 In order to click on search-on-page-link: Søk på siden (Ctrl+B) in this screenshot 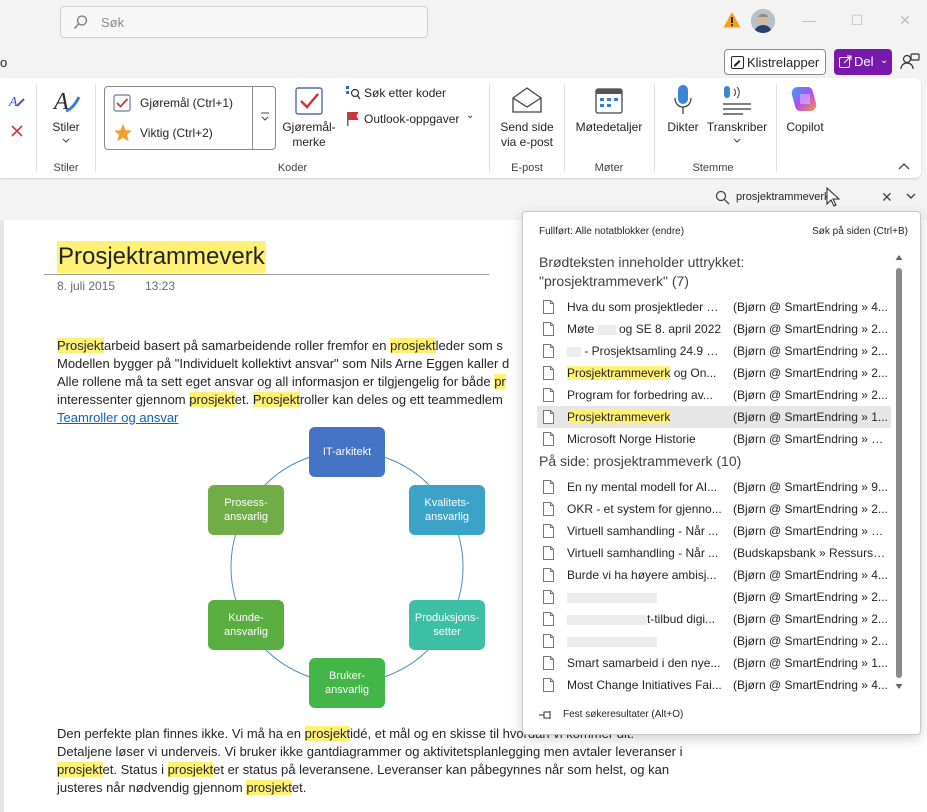, I will do `click(860, 231)`.